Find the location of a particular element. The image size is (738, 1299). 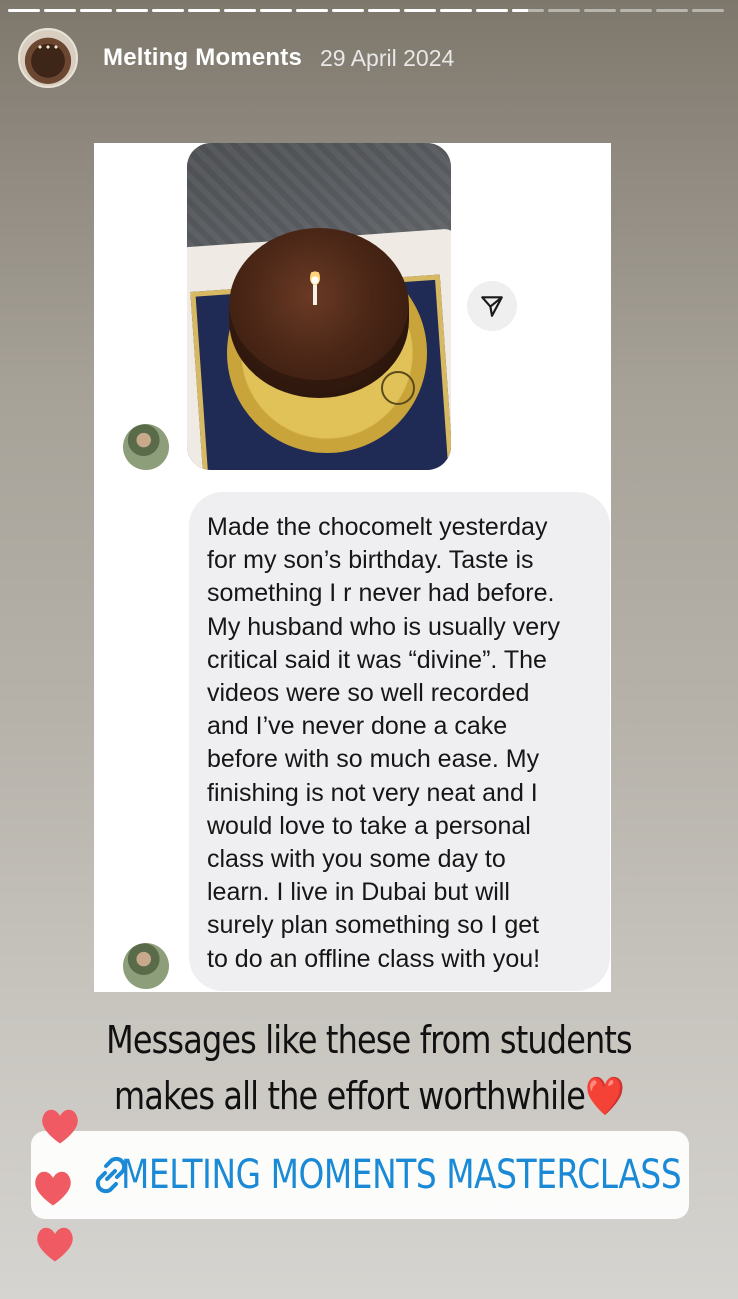

send-icon is located at coordinates (492, 306).